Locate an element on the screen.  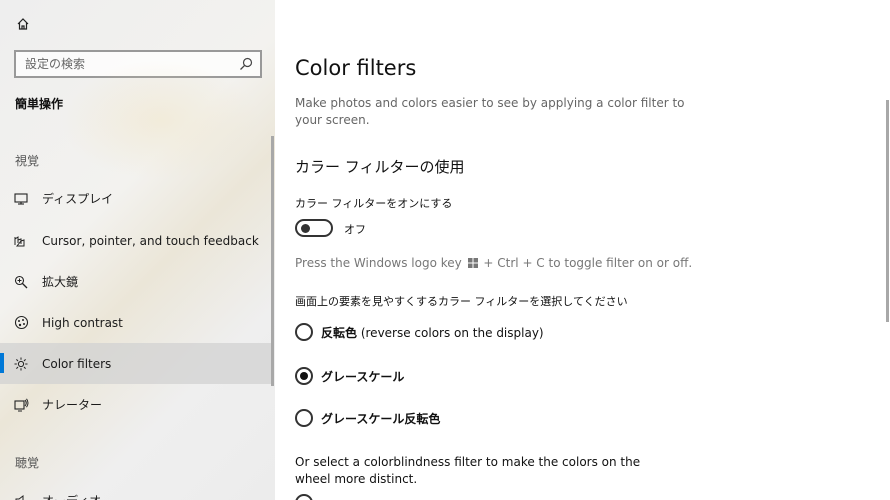
toggle-knob is located at coordinates (305, 228).